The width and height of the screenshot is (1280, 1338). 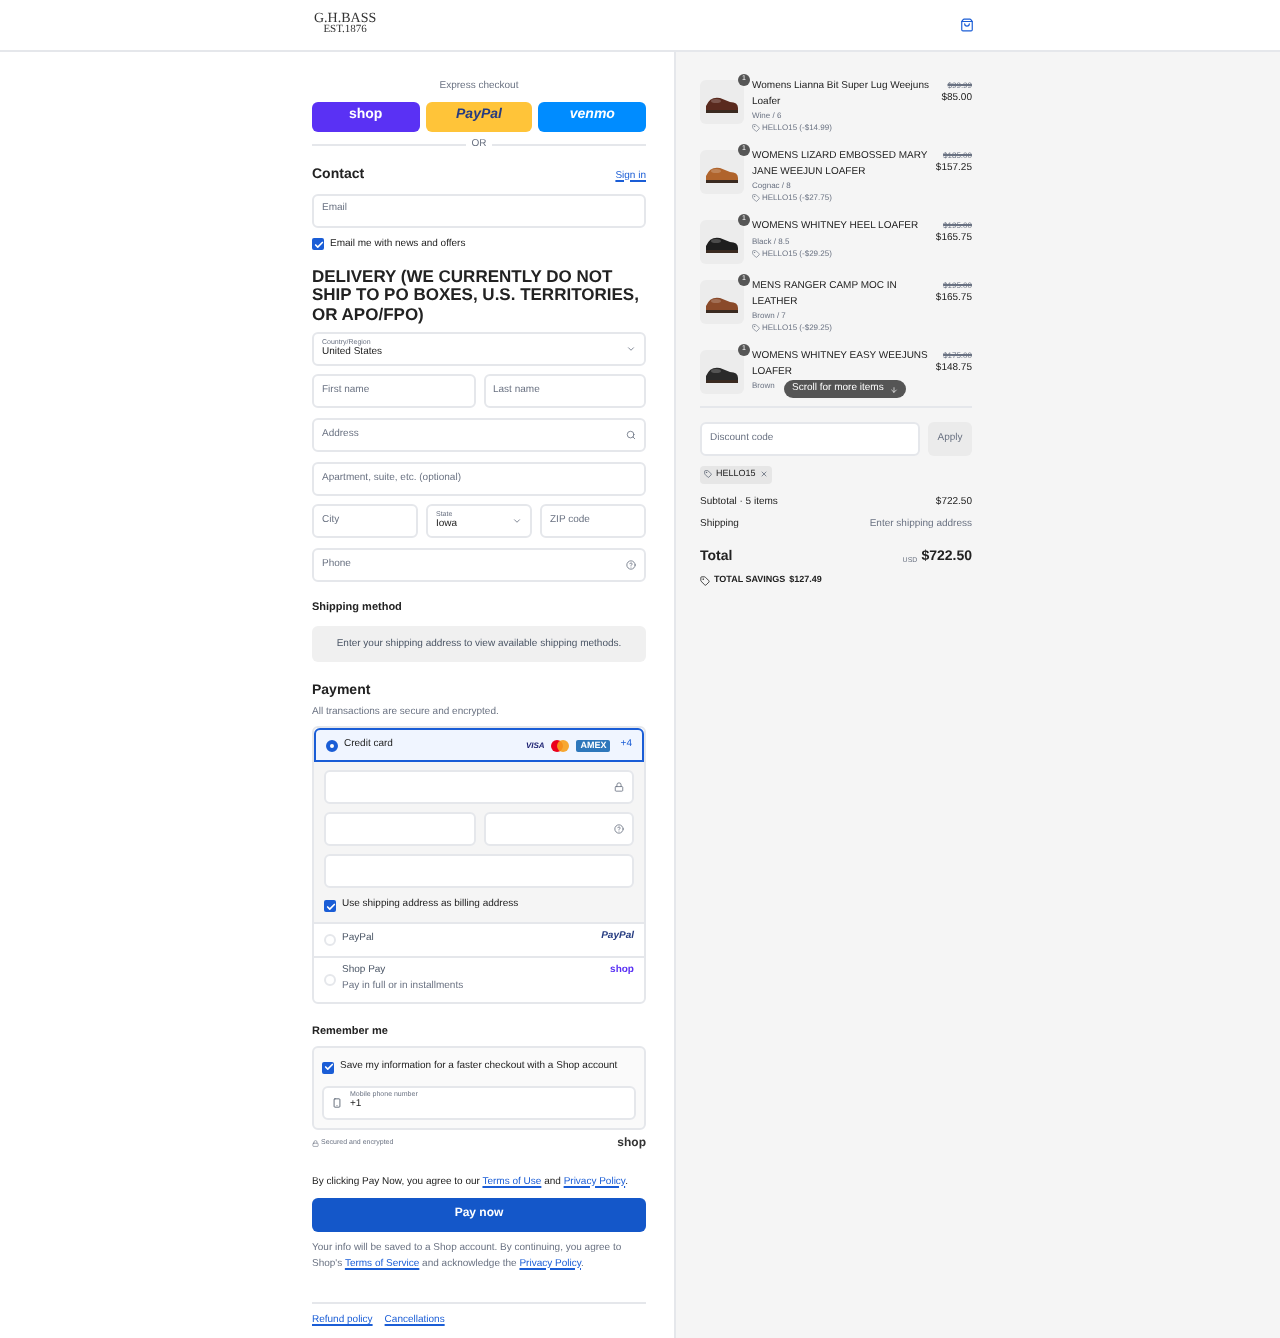 What do you see at coordinates (967, 25) in the screenshot?
I see `shopping-bag-icon` at bounding box center [967, 25].